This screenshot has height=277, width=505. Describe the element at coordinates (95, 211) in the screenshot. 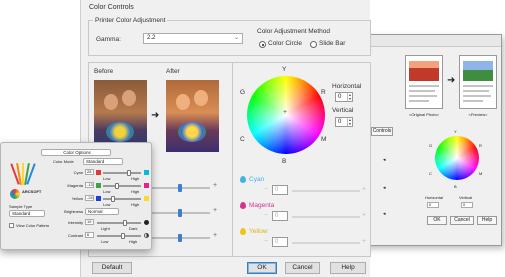

I see `brightness-value: Normal` at that location.